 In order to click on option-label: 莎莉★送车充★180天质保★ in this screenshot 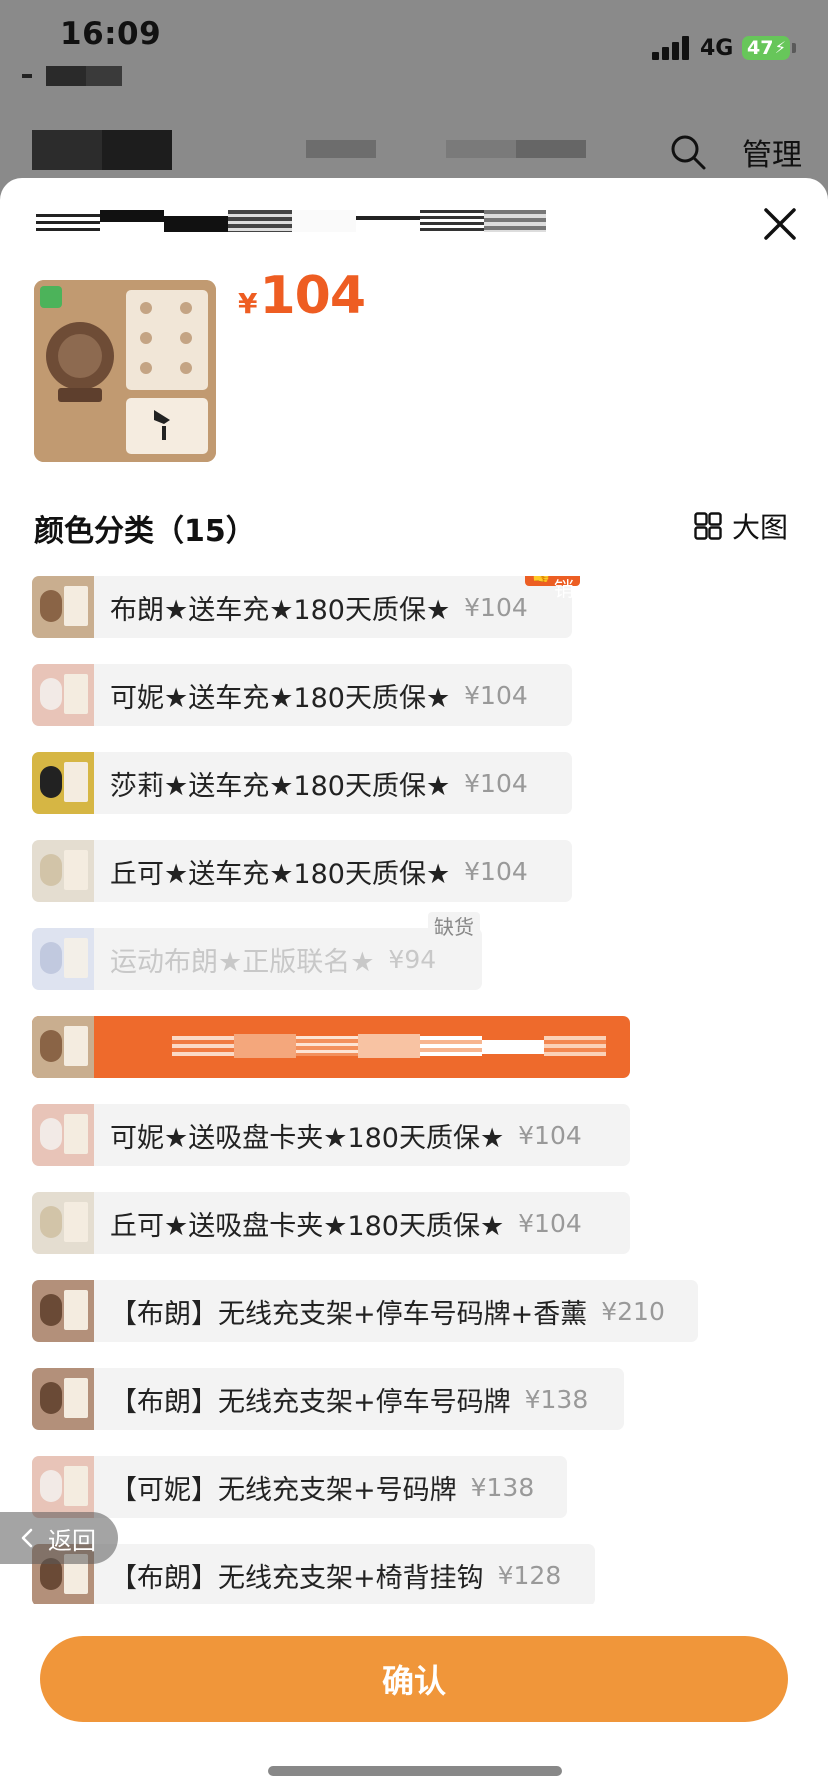, I will do `click(280, 786)`.